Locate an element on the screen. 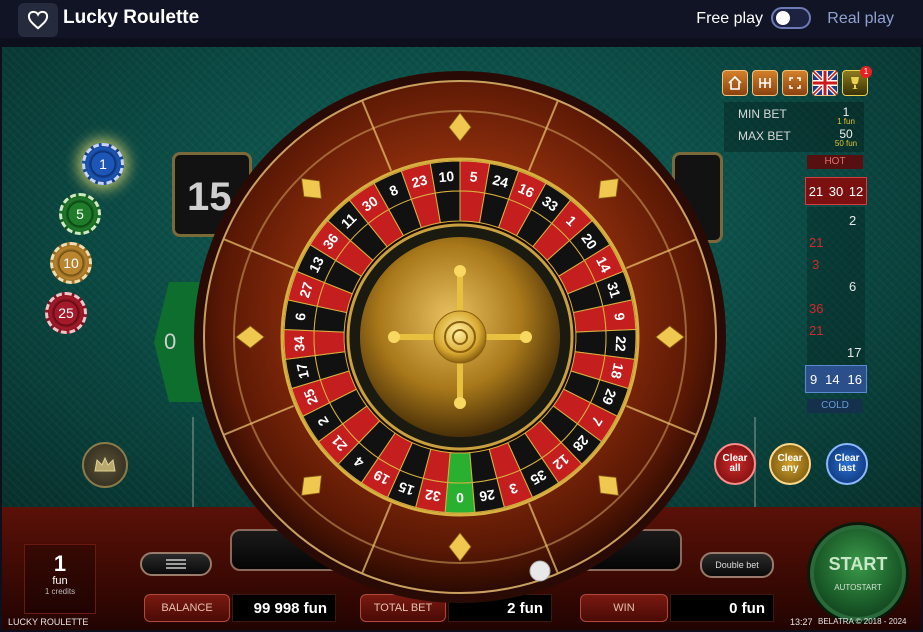 Image resolution: width=923 pixels, height=632 pixels. uk-flag-icon is located at coordinates (825, 83).